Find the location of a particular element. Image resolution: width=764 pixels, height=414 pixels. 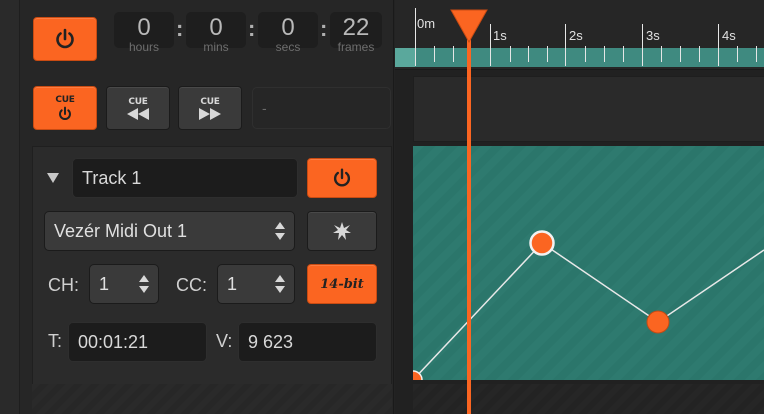

global-power-button is located at coordinates (65, 39).